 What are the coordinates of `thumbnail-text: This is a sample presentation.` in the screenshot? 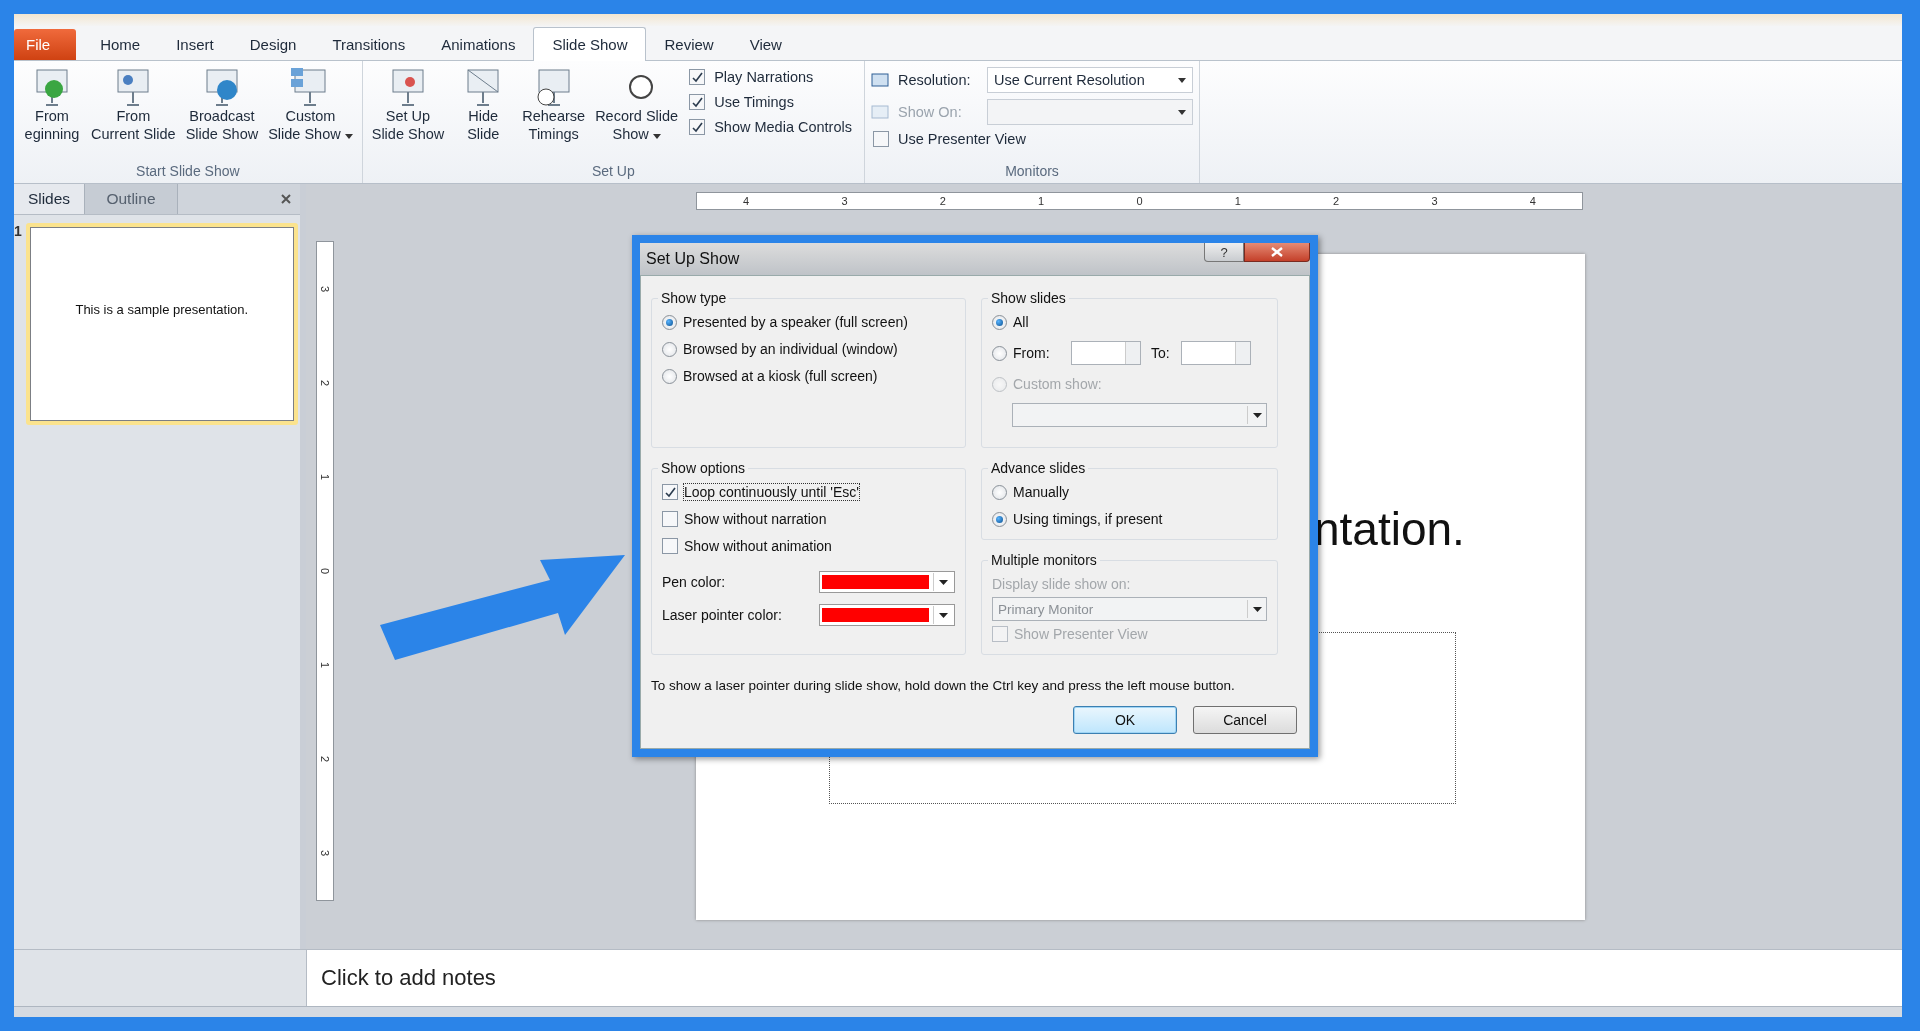 It's located at (162, 309).